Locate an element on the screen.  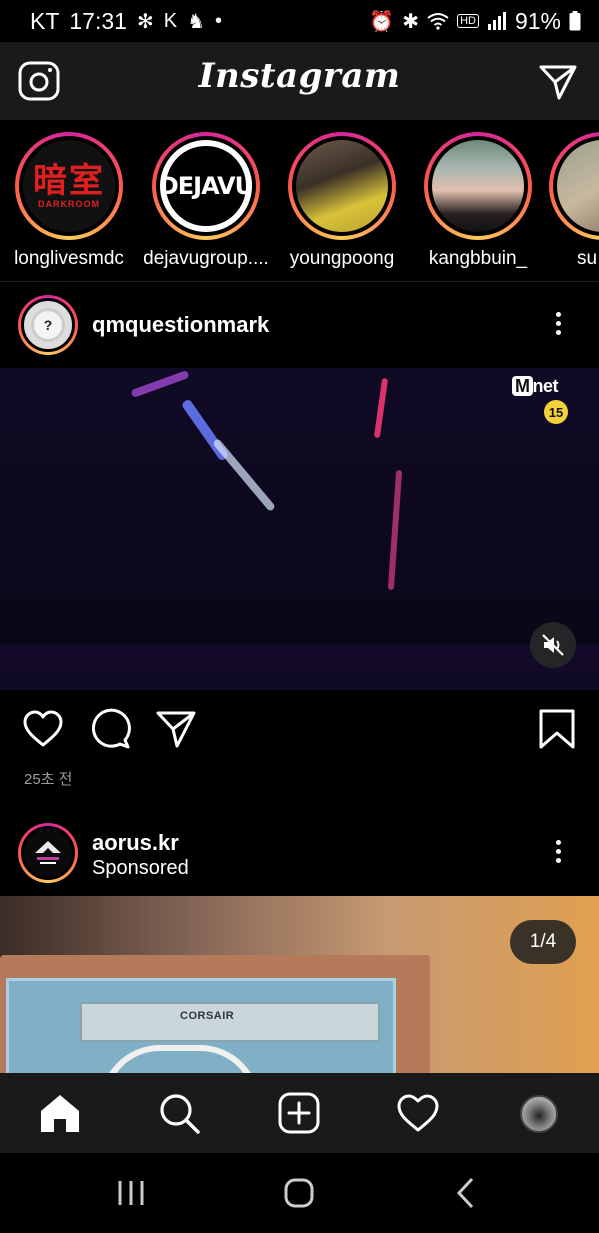
bottom-nav is located at coordinates (299, 1113).